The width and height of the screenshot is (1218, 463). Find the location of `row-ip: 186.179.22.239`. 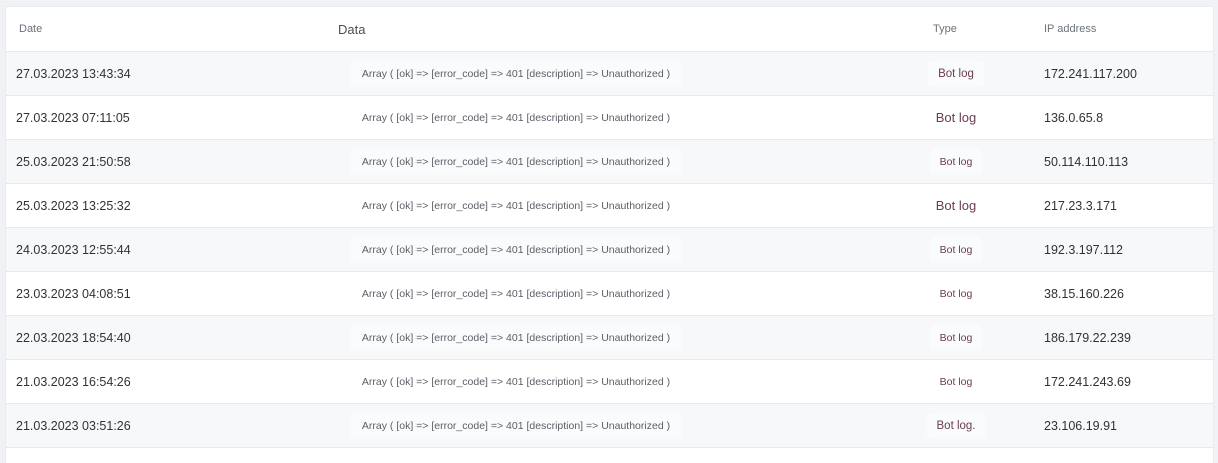

row-ip: 186.179.22.239 is located at coordinates (1087, 337).